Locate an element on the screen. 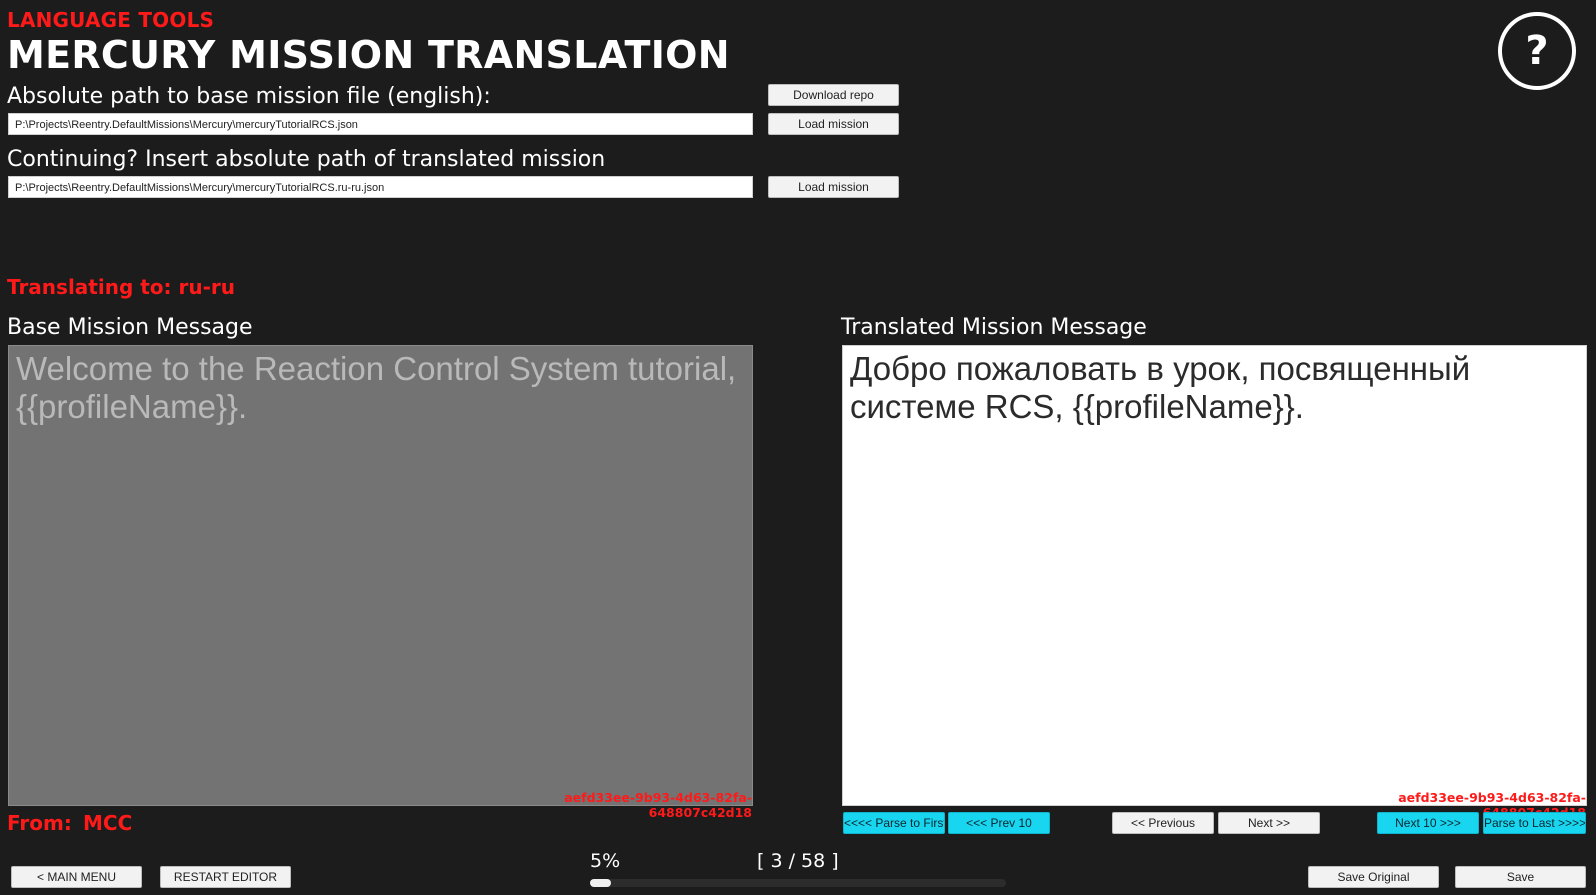 Image resolution: width=1596 pixels, height=895 pixels. translated-message-label: Translated Mission Message is located at coordinates (994, 327).